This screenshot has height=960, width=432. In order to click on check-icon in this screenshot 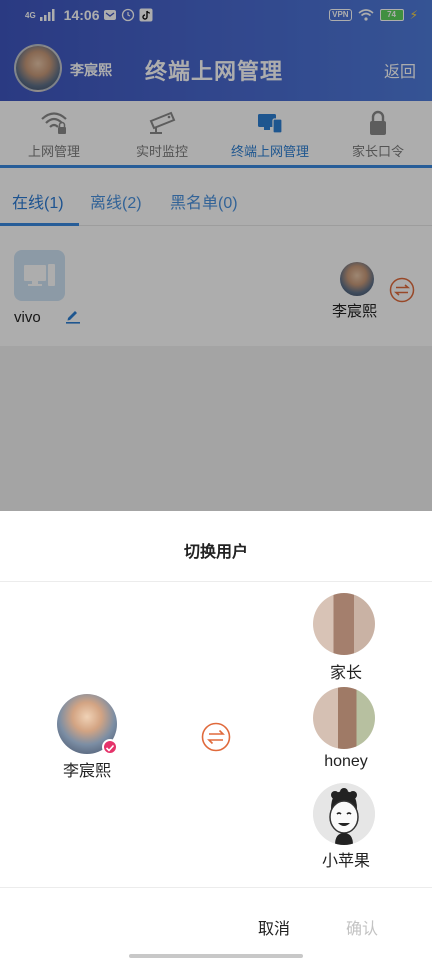, I will do `click(110, 747)`.